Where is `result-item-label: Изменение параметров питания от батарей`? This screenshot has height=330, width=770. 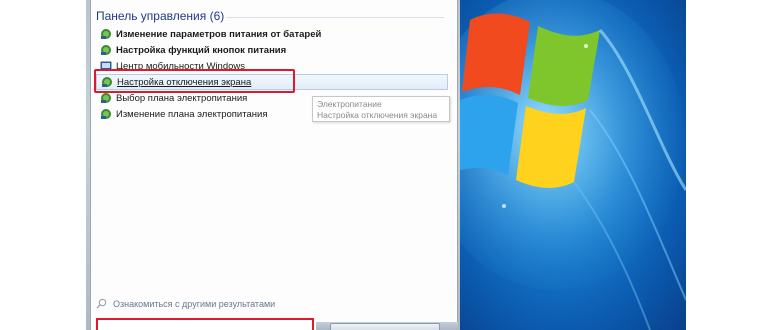
result-item-label: Изменение параметров питания от батарей is located at coordinates (219, 34).